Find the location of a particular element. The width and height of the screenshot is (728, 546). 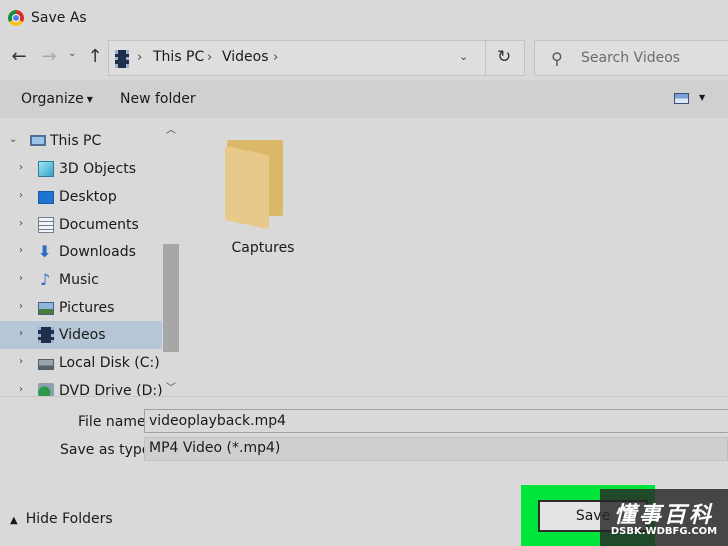

desktop-icon is located at coordinates (46, 197).